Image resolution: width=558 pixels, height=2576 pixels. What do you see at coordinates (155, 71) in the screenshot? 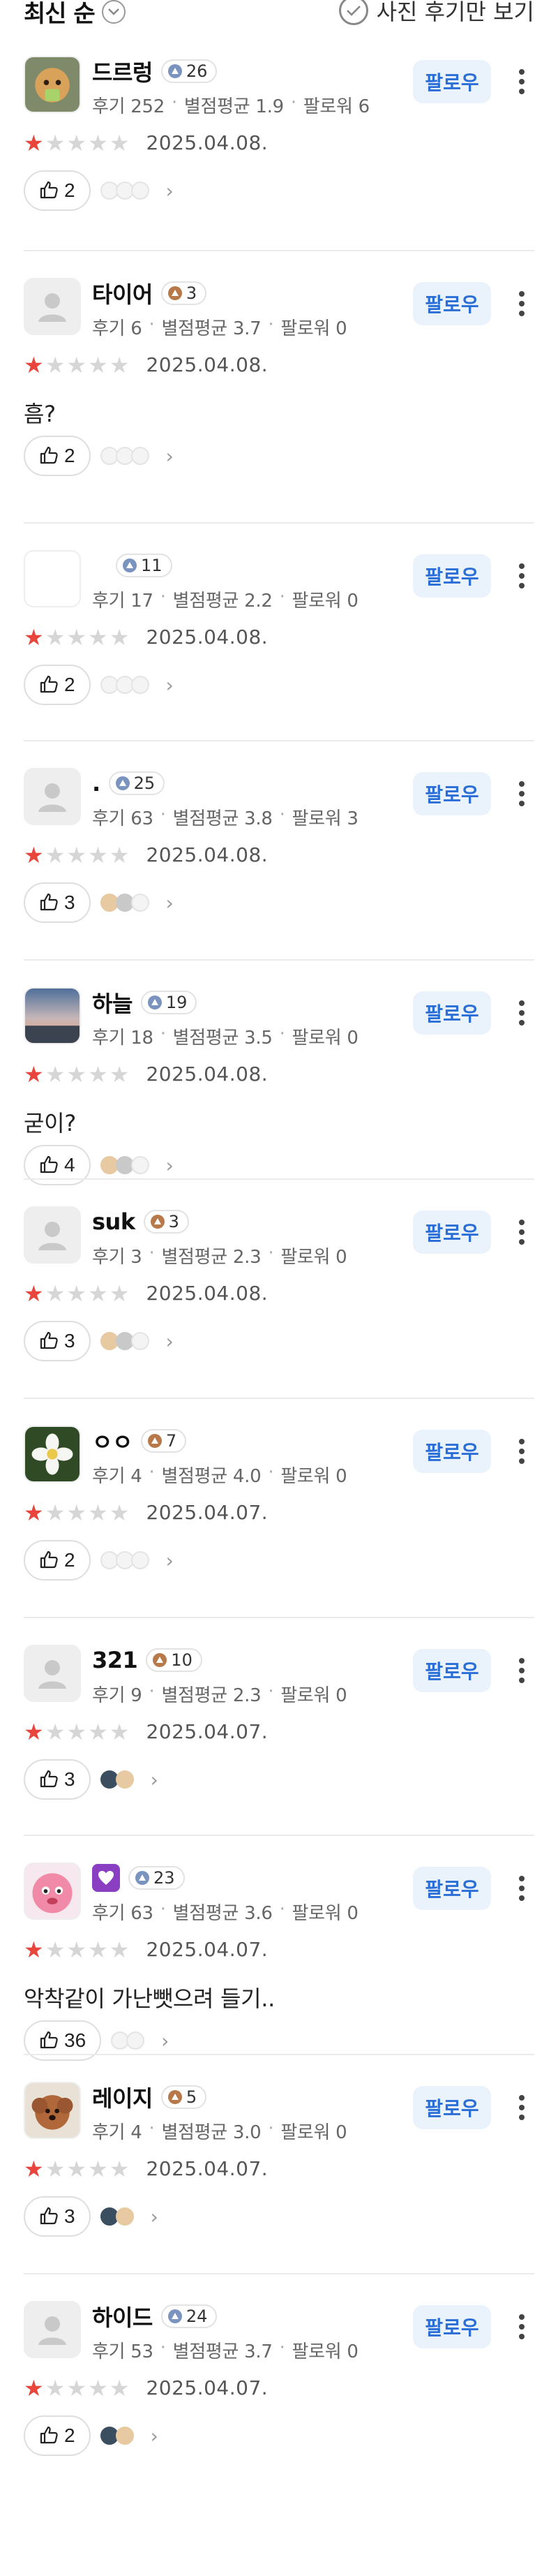
I see `reviewer-name-row: 드르렁 26` at bounding box center [155, 71].